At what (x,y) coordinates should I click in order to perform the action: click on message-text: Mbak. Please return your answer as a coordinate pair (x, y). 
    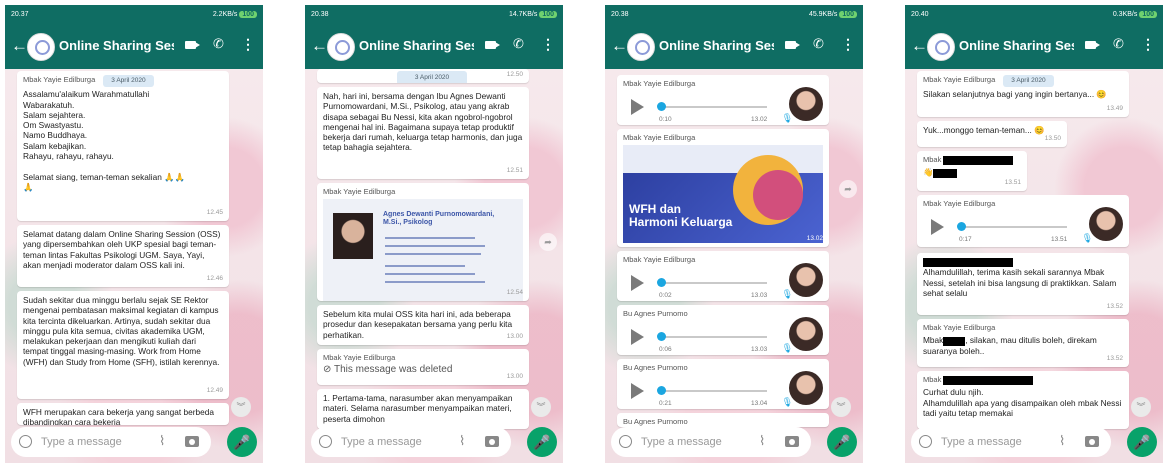
    Looking at the image, I should click on (933, 340).